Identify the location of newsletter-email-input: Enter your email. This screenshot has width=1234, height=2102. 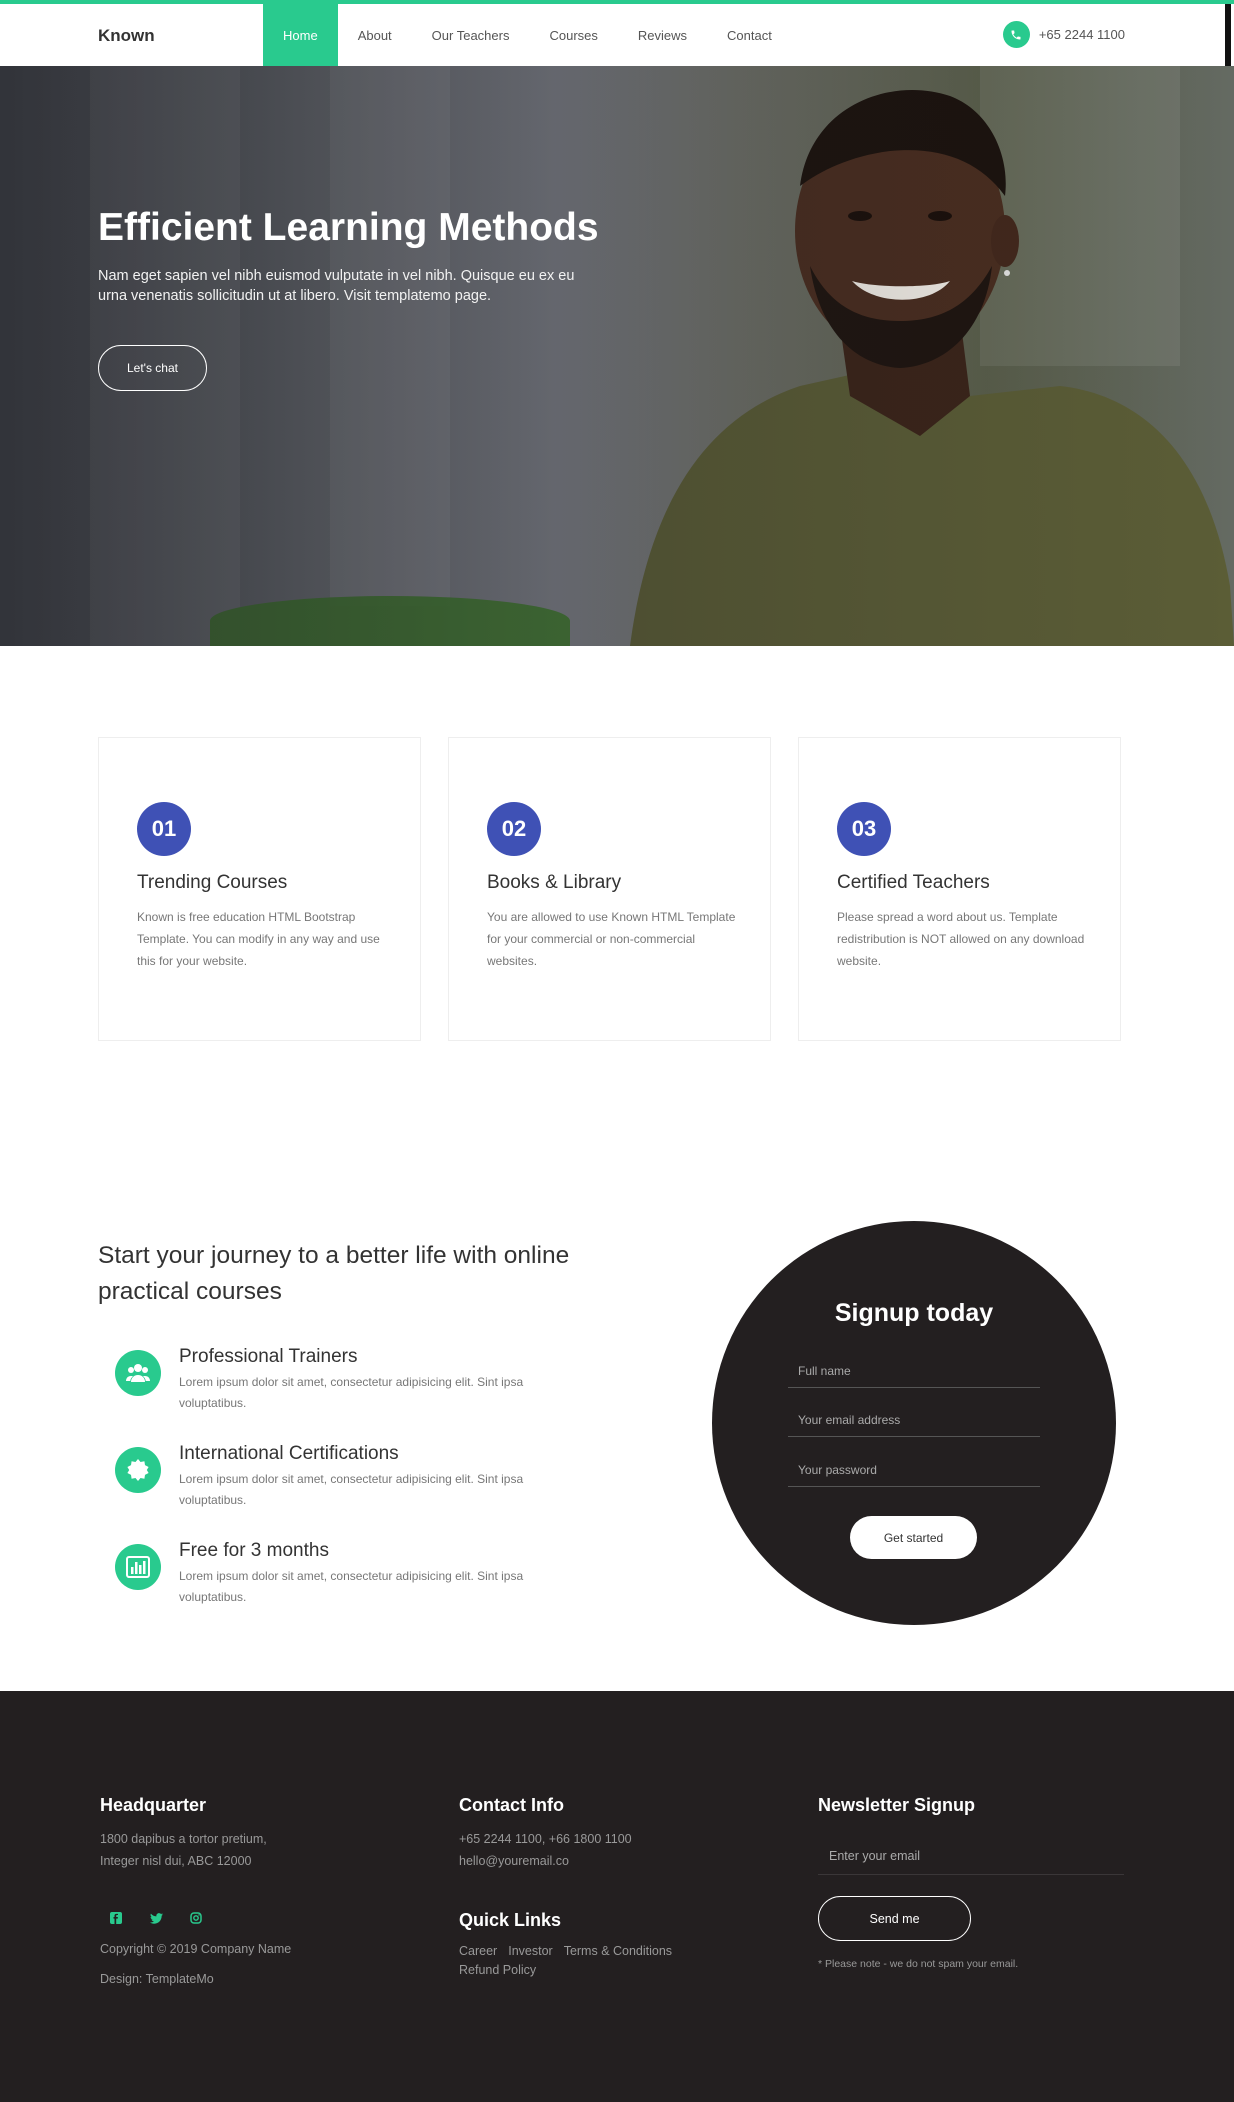
(971, 1856).